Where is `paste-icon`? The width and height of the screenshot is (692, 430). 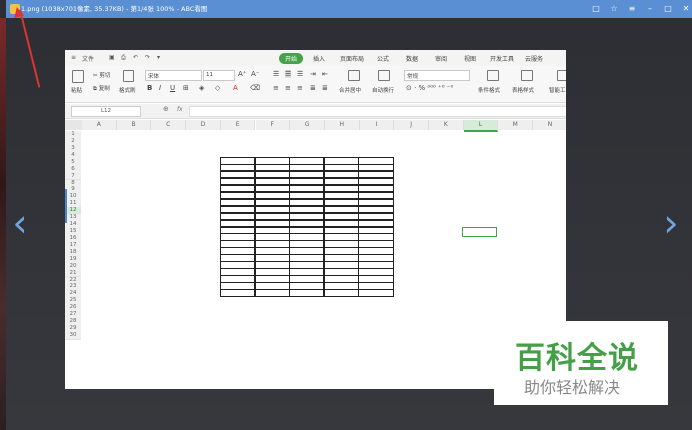 paste-icon is located at coordinates (78, 76).